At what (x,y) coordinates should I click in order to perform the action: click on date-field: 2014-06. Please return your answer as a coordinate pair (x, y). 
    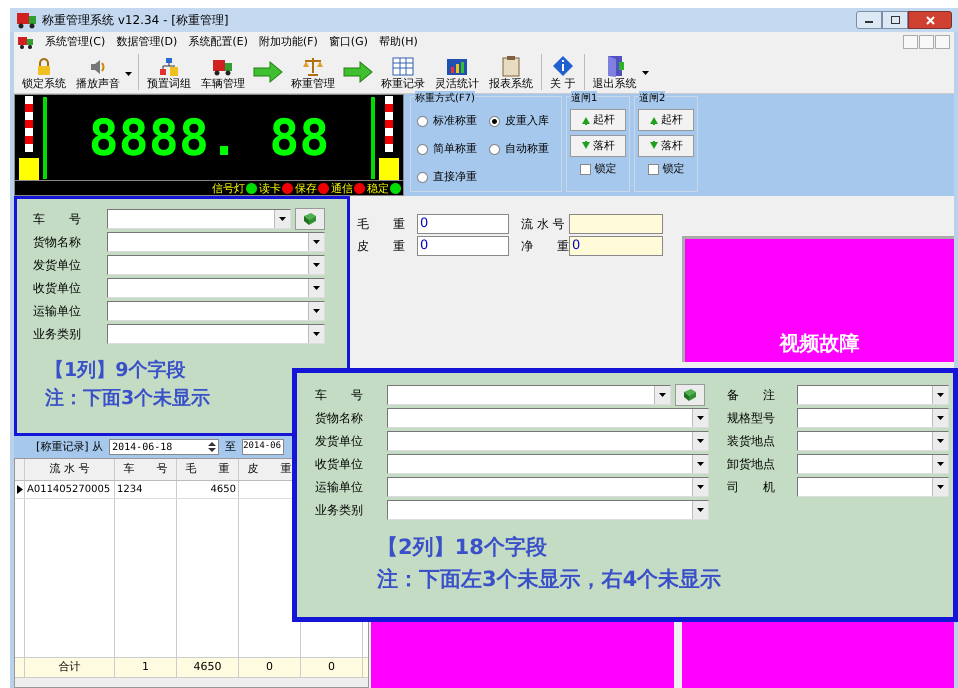
    Looking at the image, I should click on (263, 447).